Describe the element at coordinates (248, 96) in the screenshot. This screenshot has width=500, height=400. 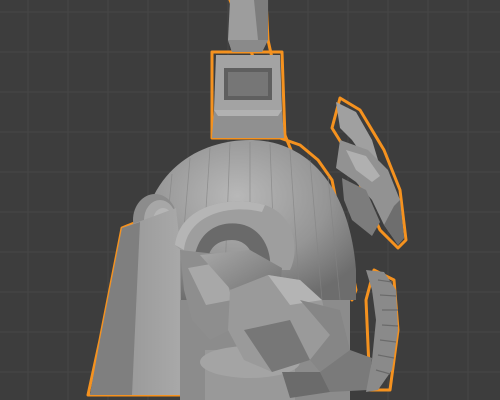
I see `neck-block` at that location.